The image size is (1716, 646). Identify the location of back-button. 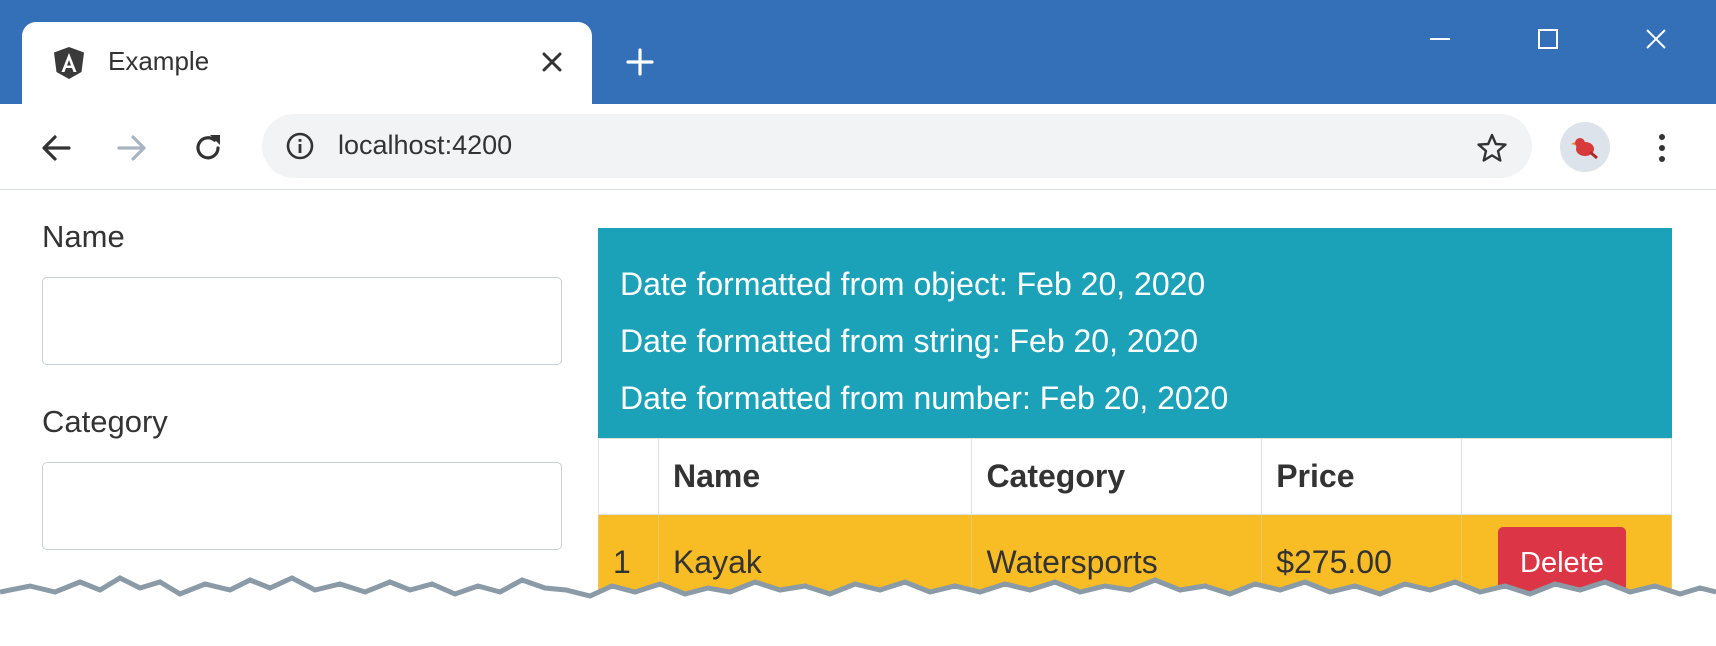
(56, 148).